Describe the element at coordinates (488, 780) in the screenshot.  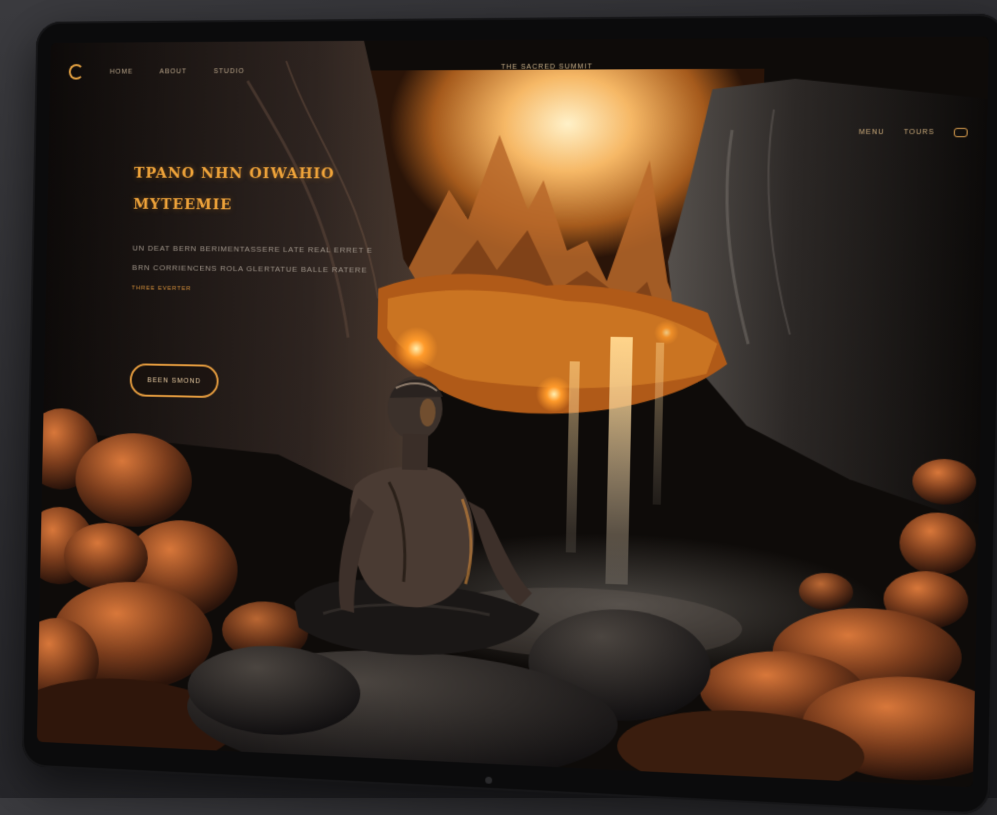
I see `webcam-dot` at that location.